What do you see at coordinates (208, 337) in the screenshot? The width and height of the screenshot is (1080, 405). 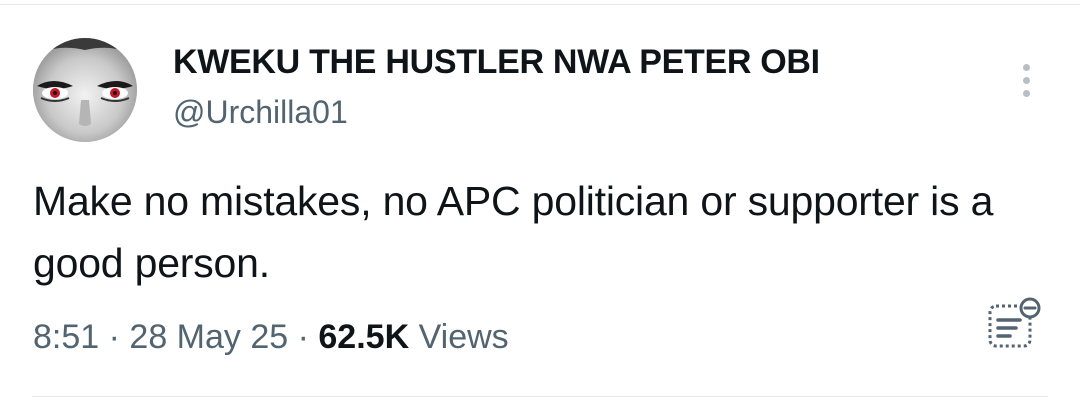 I see `tweet-date: 28 May 25` at bounding box center [208, 337].